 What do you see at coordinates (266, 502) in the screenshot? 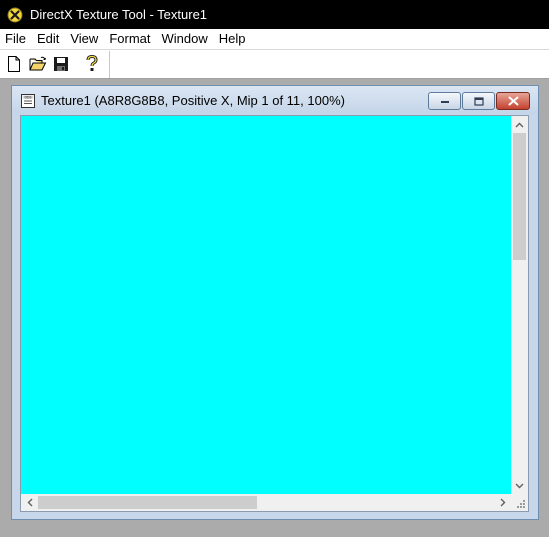
I see `horizontal-scrollbar` at bounding box center [266, 502].